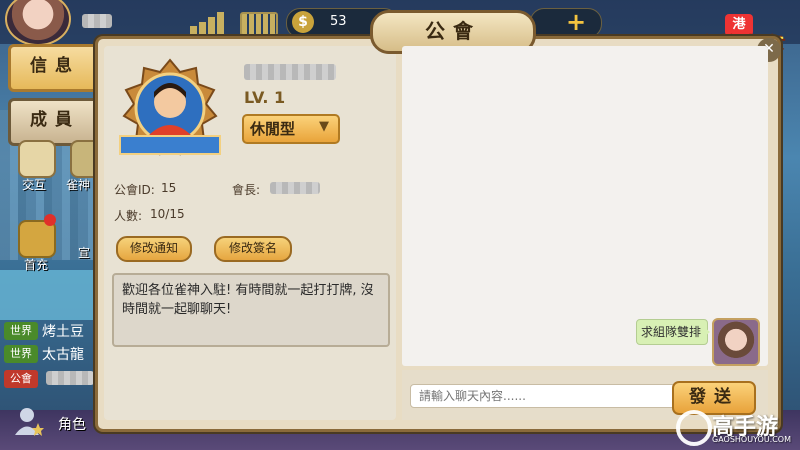 Image resolution: width=800 pixels, height=450 pixels. What do you see at coordinates (72, 425) in the screenshot?
I see `role-label: 角色` at bounding box center [72, 425].